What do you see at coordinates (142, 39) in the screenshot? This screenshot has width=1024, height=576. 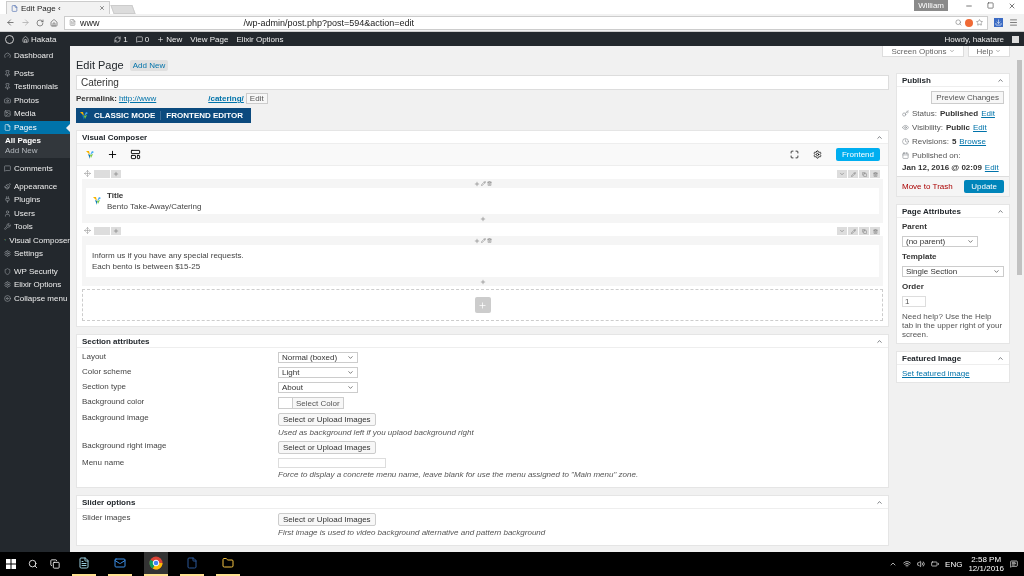 I see `comments-link: 0` at bounding box center [142, 39].